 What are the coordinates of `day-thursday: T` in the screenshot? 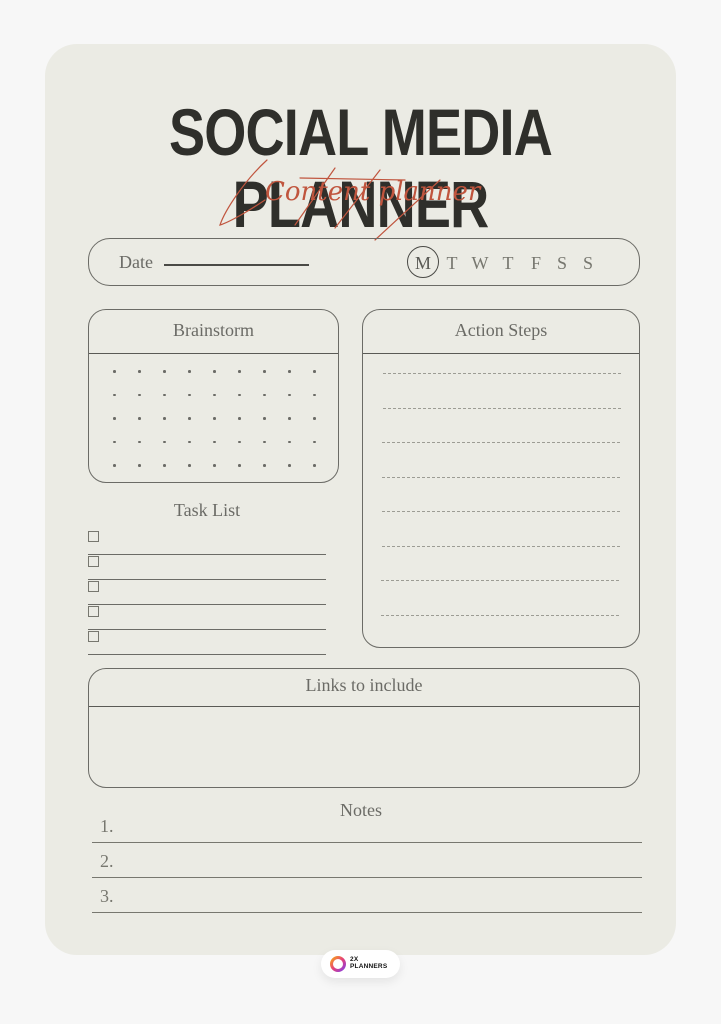 It's located at (508, 263).